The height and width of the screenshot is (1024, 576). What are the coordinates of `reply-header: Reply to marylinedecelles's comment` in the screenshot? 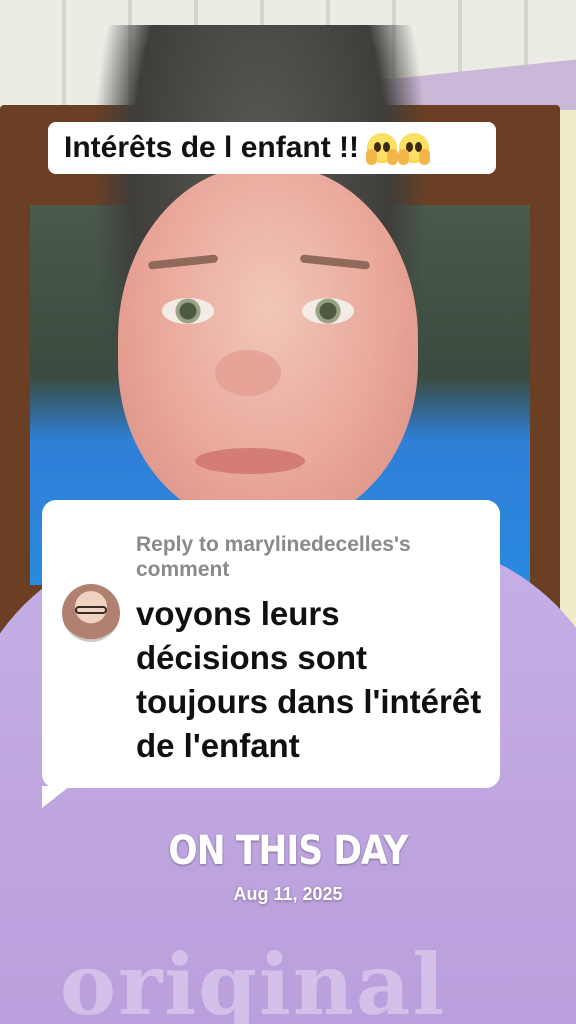 It's located at (273, 557).